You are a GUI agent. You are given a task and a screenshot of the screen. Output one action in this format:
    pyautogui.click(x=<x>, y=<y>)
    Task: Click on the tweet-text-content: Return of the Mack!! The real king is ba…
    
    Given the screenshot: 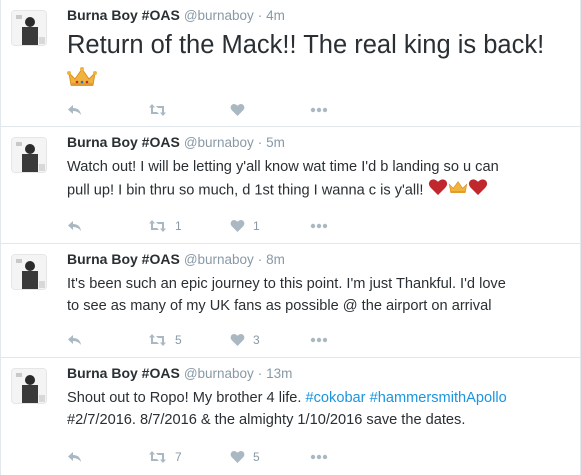 What is the action you would take?
    pyautogui.click(x=306, y=45)
    